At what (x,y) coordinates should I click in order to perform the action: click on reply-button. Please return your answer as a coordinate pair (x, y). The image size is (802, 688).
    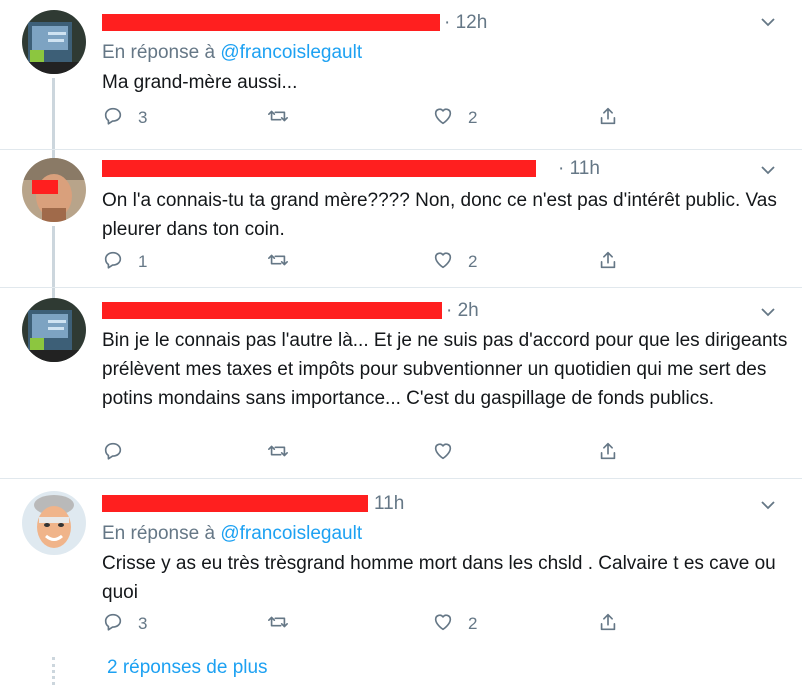
    Looking at the image, I should click on (120, 453).